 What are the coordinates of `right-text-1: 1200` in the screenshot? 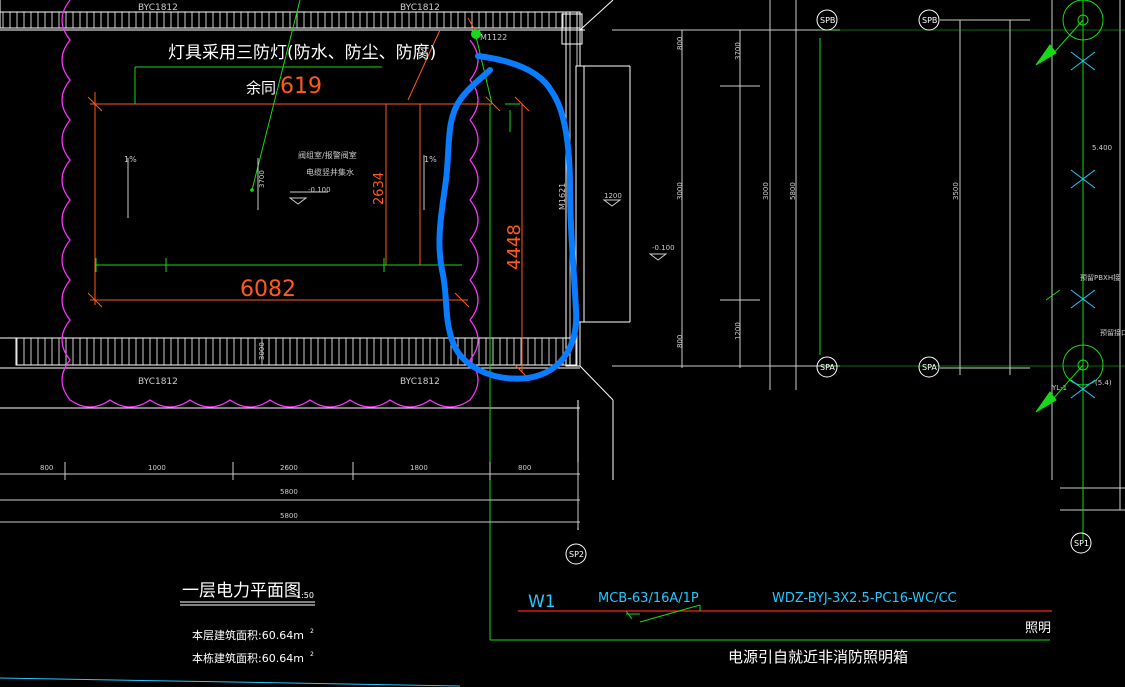 It's located at (613, 196).